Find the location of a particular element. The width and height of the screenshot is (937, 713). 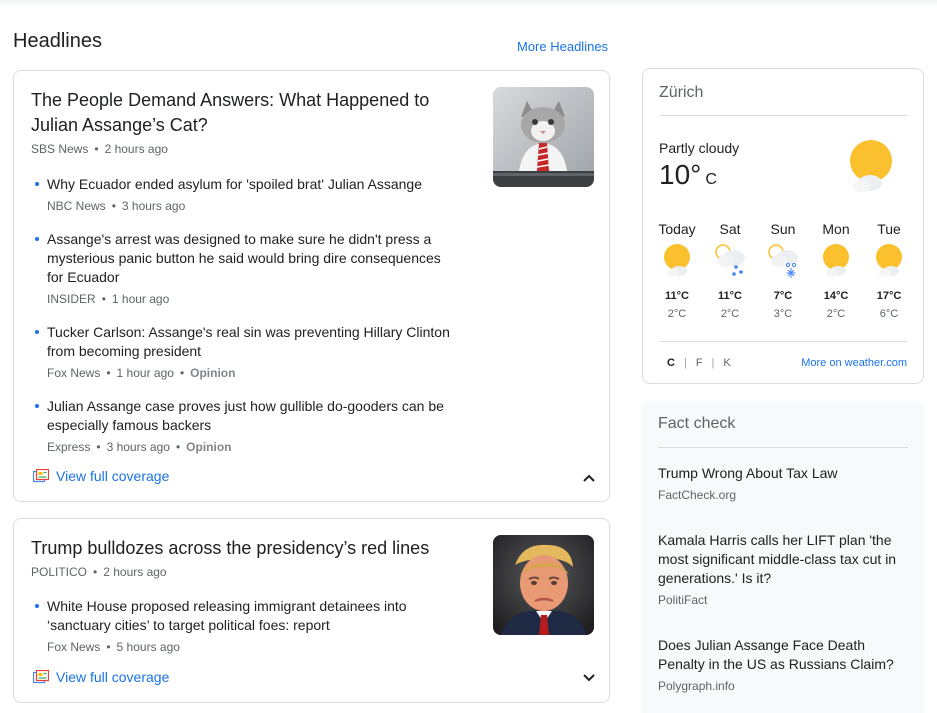

unit-kelvin-button: K is located at coordinates (726, 363).